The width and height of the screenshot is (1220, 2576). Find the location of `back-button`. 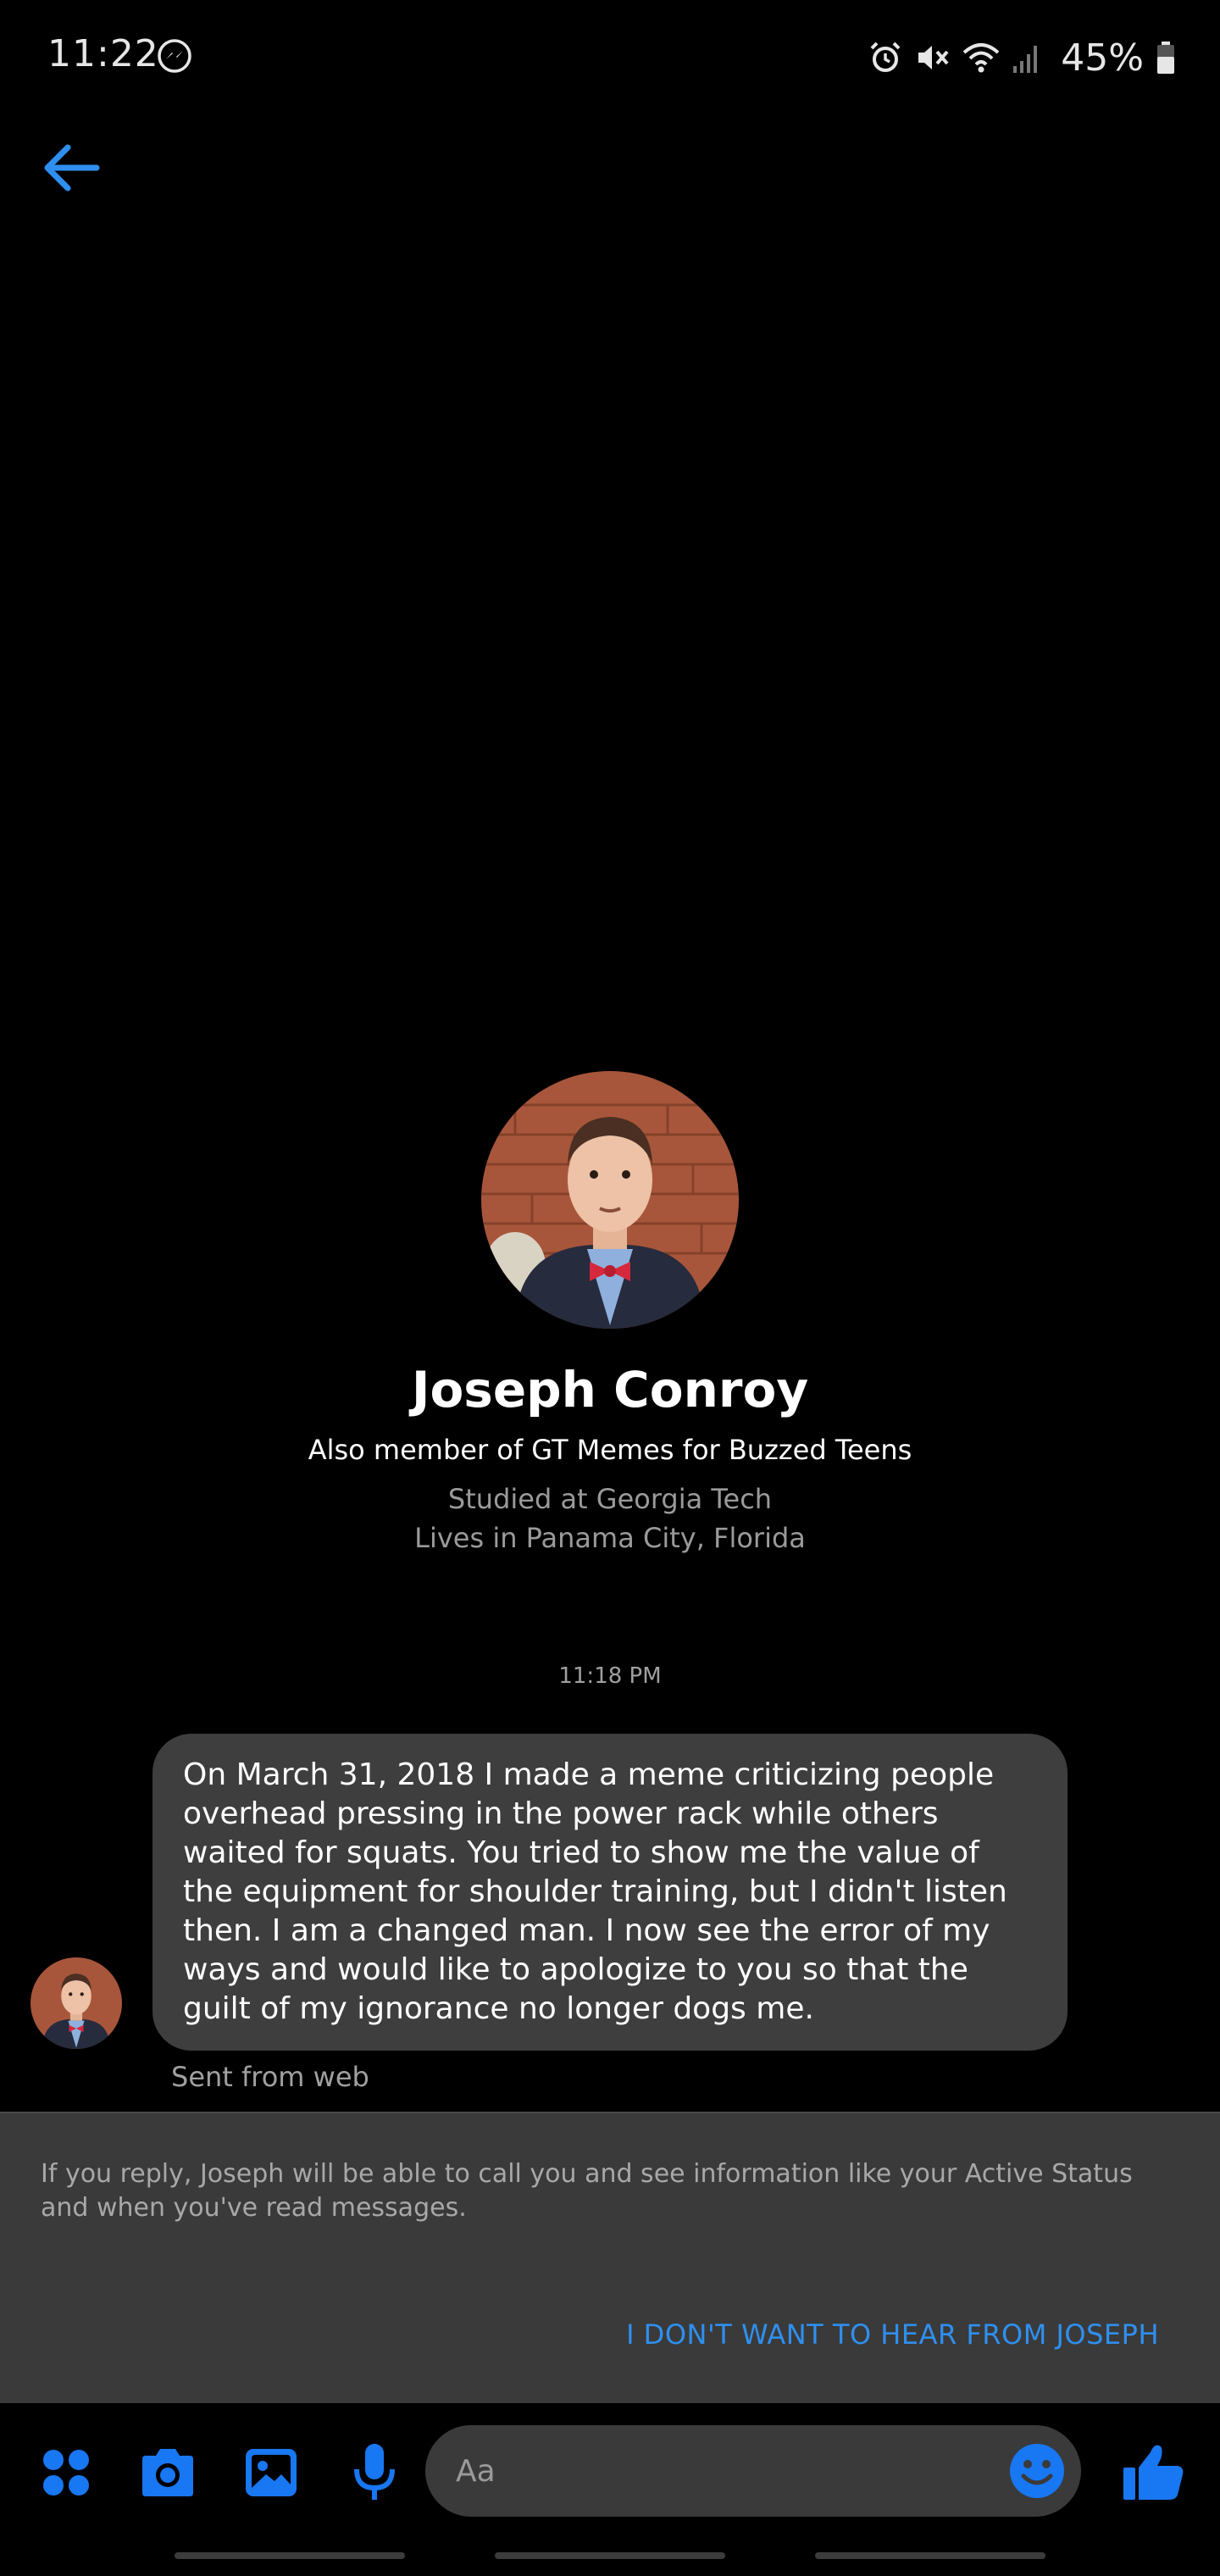

back-button is located at coordinates (71, 168).